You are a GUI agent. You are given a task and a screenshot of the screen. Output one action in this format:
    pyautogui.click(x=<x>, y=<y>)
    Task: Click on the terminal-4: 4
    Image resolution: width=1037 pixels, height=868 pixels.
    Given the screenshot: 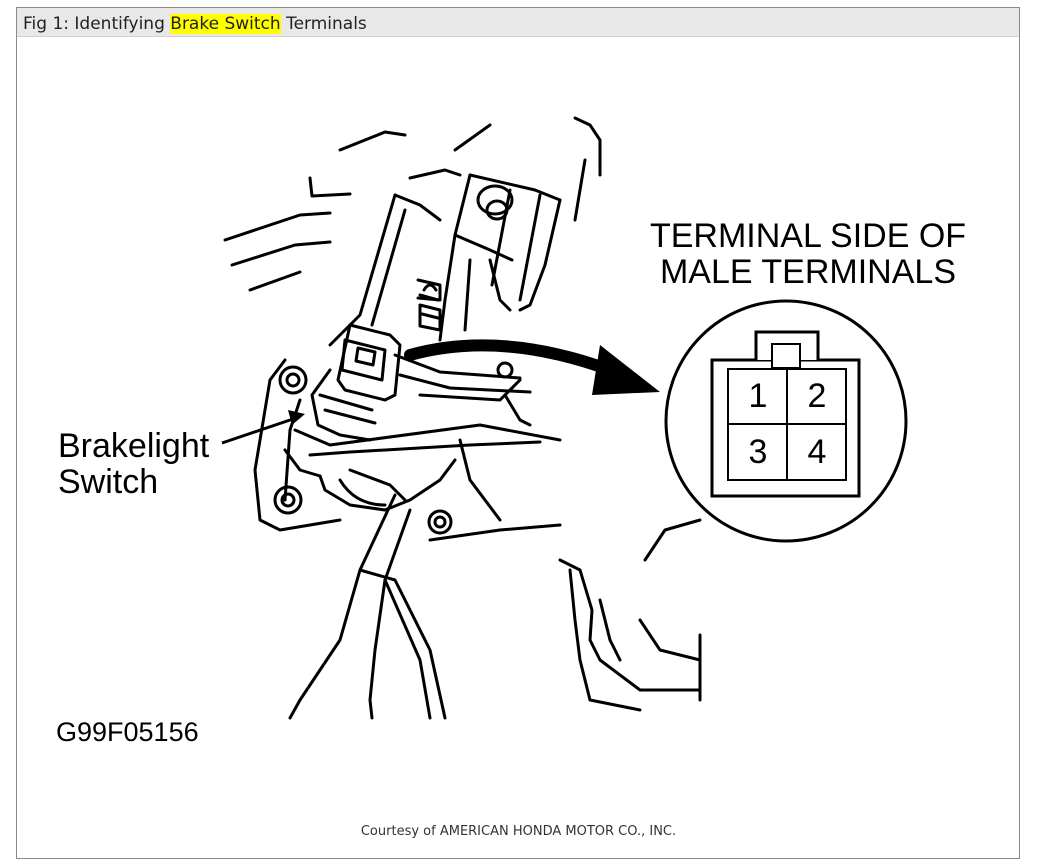 What is the action you would take?
    pyautogui.click(x=817, y=452)
    